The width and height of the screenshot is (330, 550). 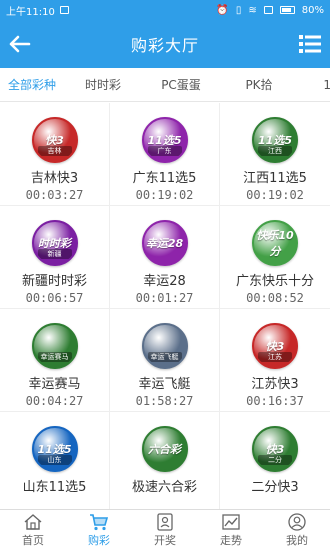 What do you see at coordinates (103, 84) in the screenshot?
I see `tab-shishicai: 时时彩` at bounding box center [103, 84].